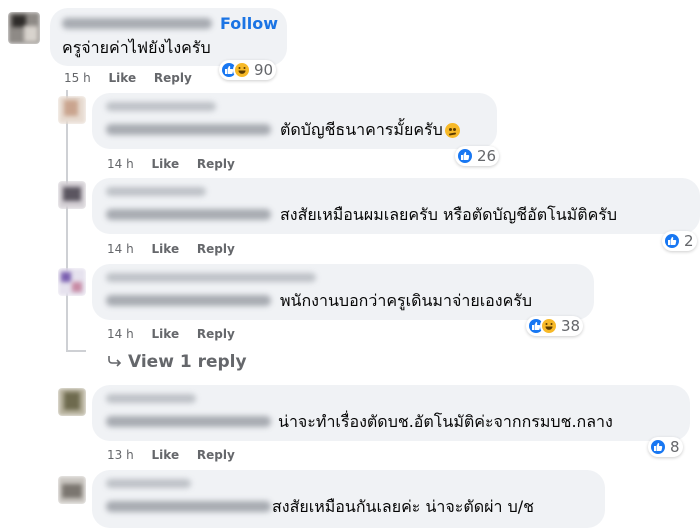 This screenshot has width=700, height=531. Describe the element at coordinates (115, 362) in the screenshot. I see `reply-arrow-icon` at that location.